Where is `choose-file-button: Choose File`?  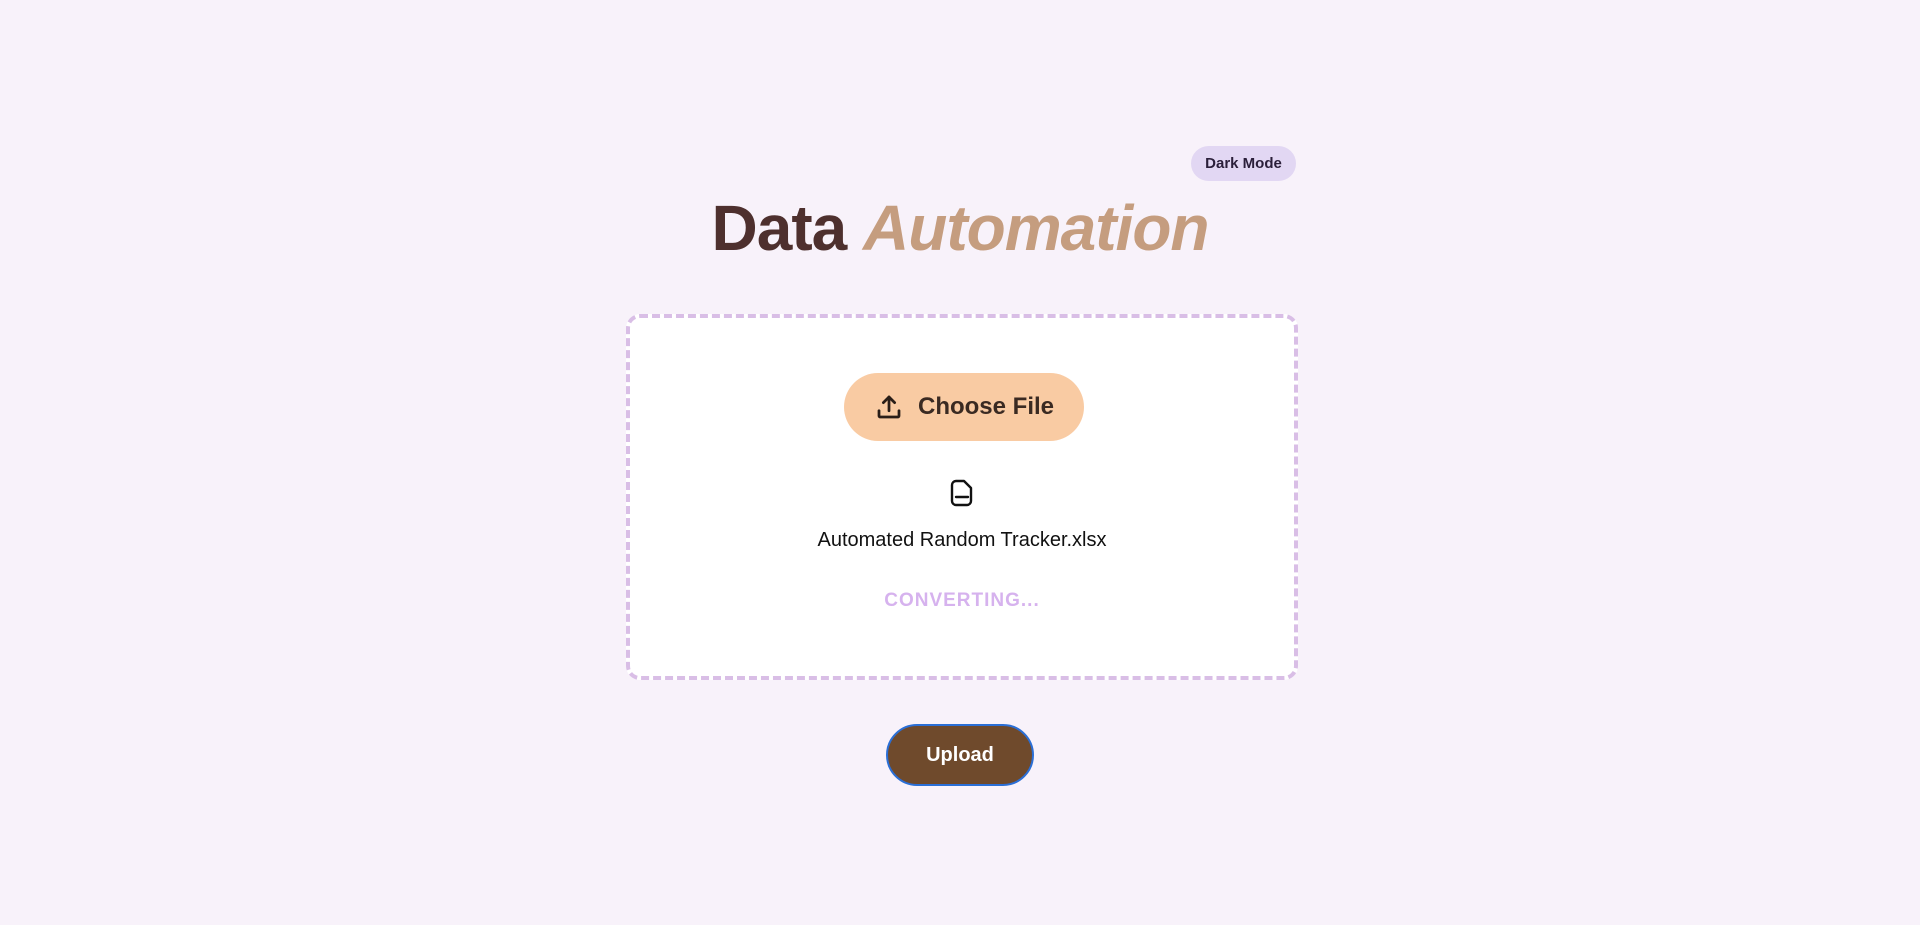 choose-file-button: Choose File is located at coordinates (964, 407).